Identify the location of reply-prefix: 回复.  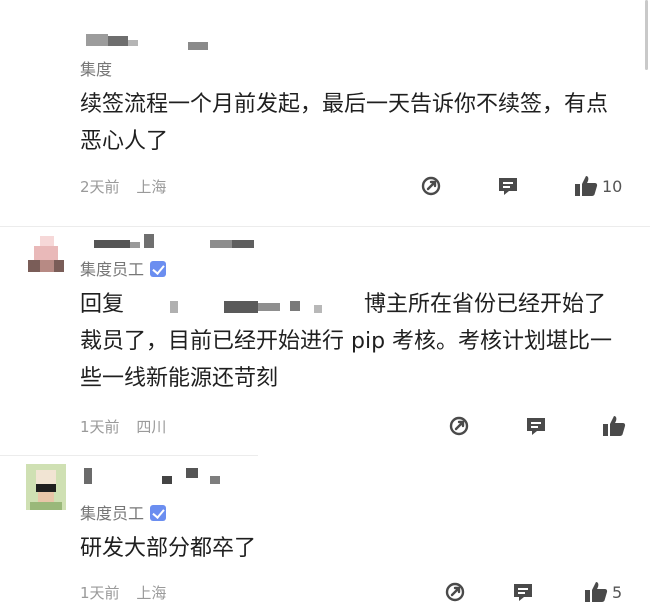
(102, 304).